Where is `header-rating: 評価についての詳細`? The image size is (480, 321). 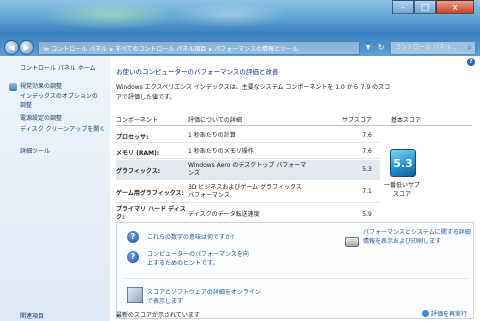
header-rating: 評価についての詳細 is located at coordinates (215, 120).